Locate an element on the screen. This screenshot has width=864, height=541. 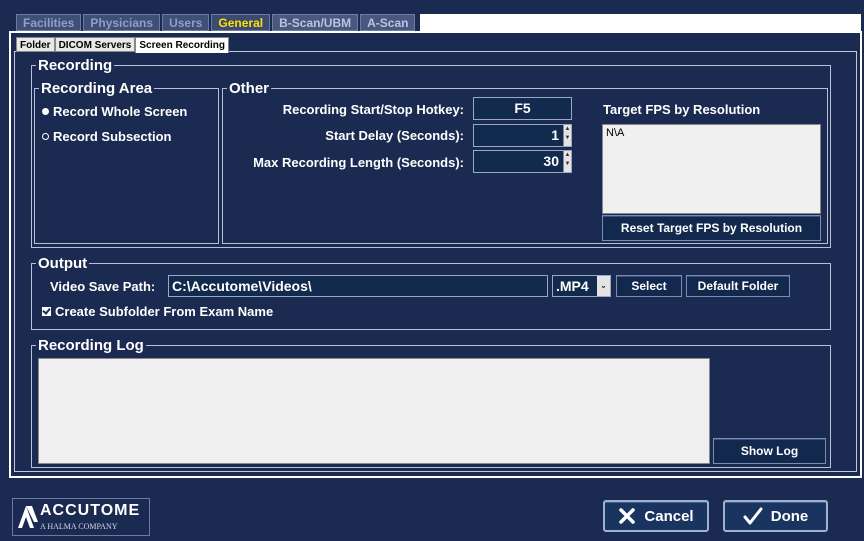
fps-list: N\A is located at coordinates (711, 169).